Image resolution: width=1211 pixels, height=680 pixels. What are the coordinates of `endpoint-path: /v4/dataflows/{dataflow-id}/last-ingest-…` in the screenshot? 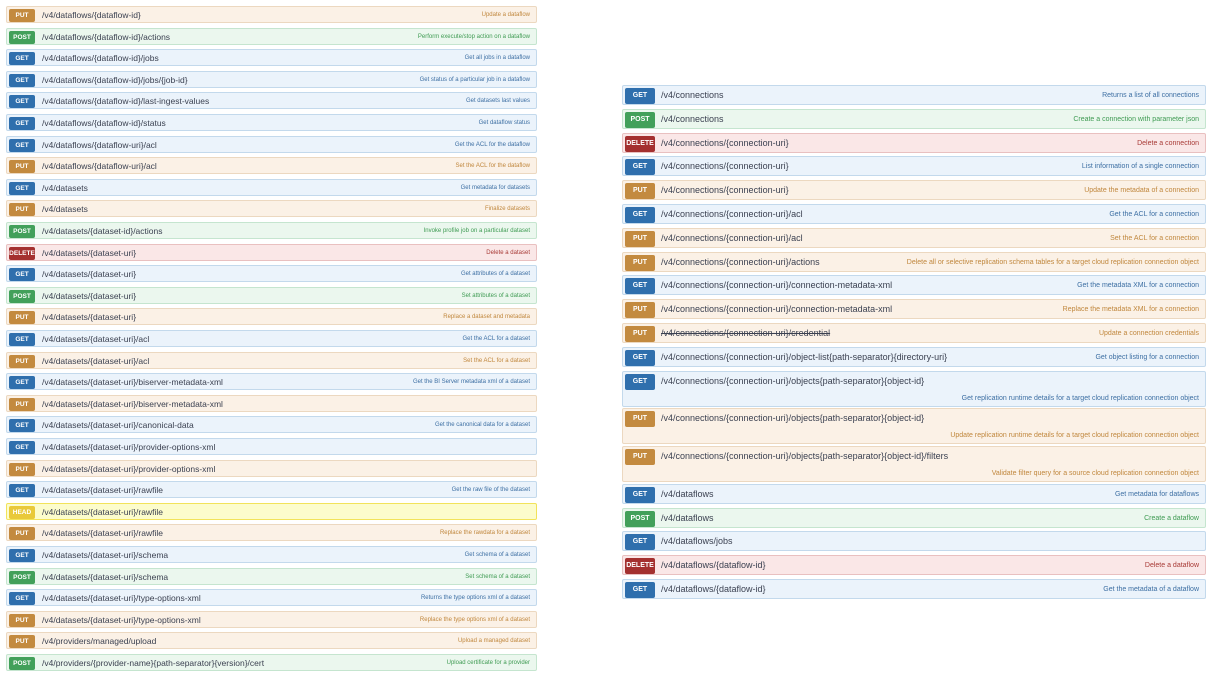 It's located at (126, 101).